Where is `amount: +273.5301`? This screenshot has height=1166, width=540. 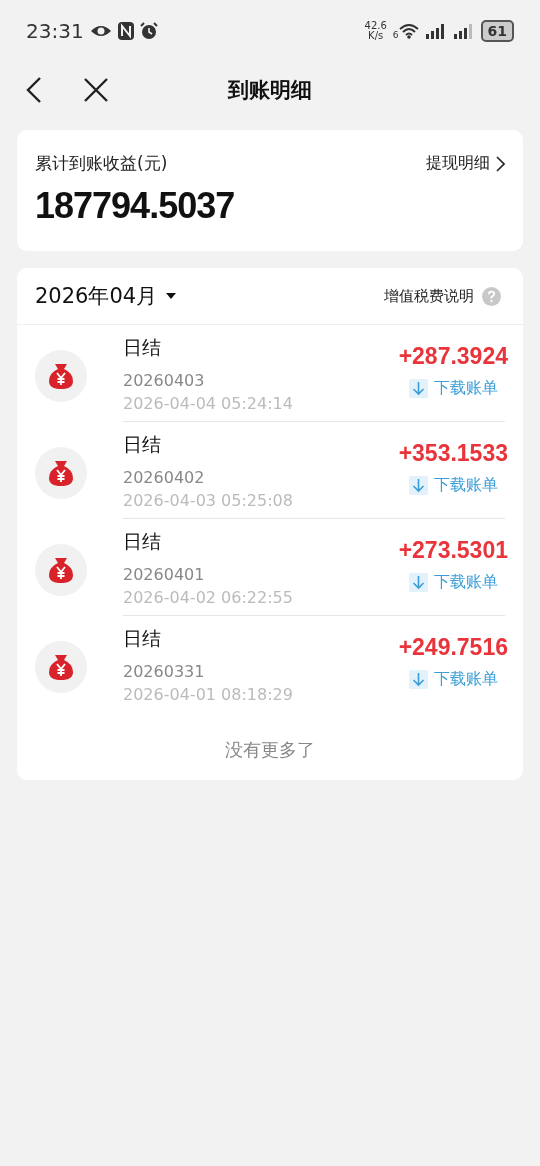
amount: +273.5301 is located at coordinates (453, 550).